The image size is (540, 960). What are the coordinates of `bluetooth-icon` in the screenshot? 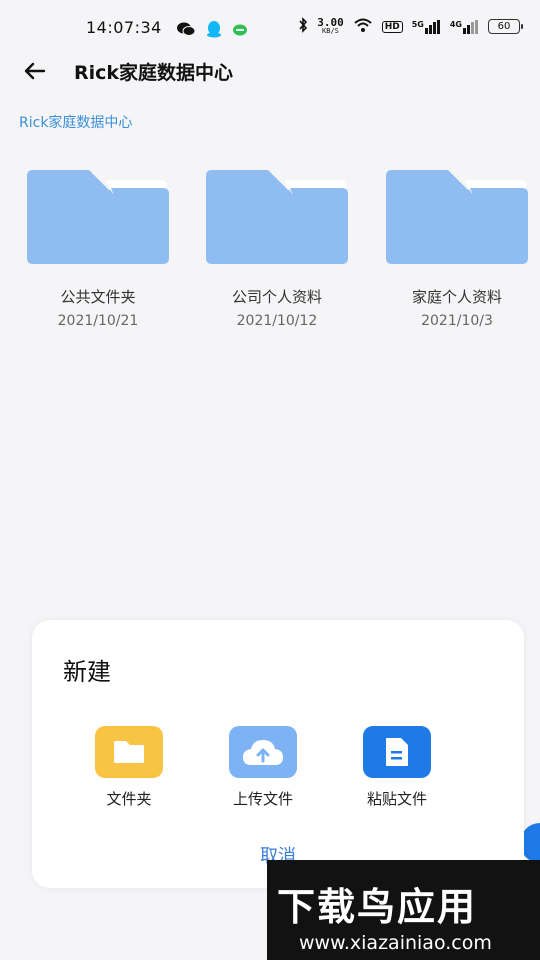 It's located at (303, 26).